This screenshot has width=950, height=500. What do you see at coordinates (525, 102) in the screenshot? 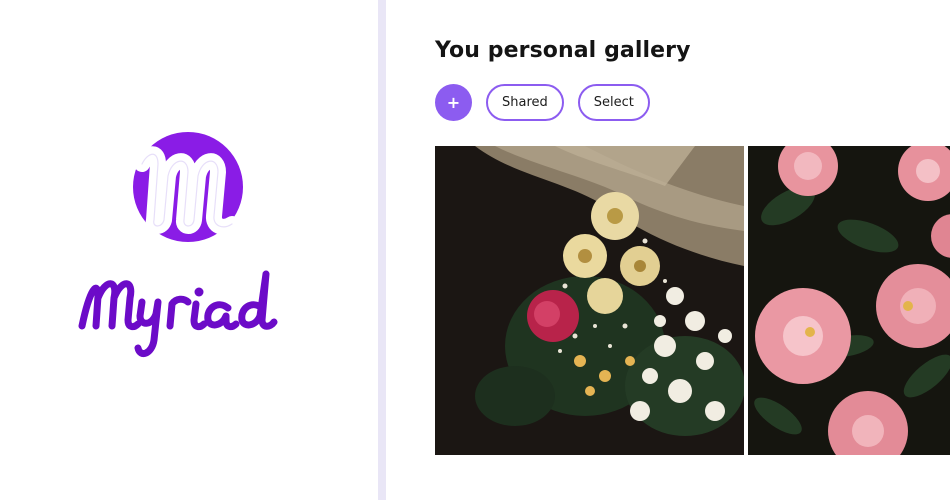
I see `shared-filter-button: Shared` at bounding box center [525, 102].